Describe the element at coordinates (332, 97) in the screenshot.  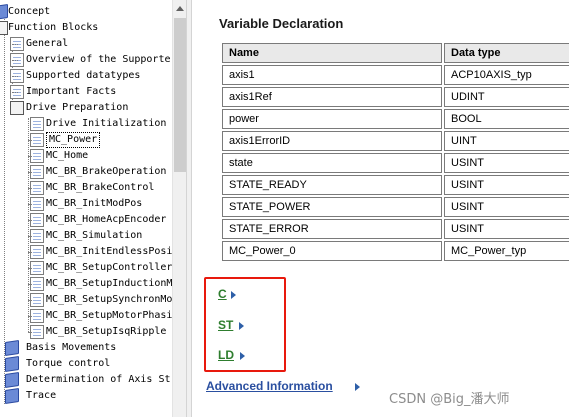
I see `cell-variable-name: axis1Ref` at that location.